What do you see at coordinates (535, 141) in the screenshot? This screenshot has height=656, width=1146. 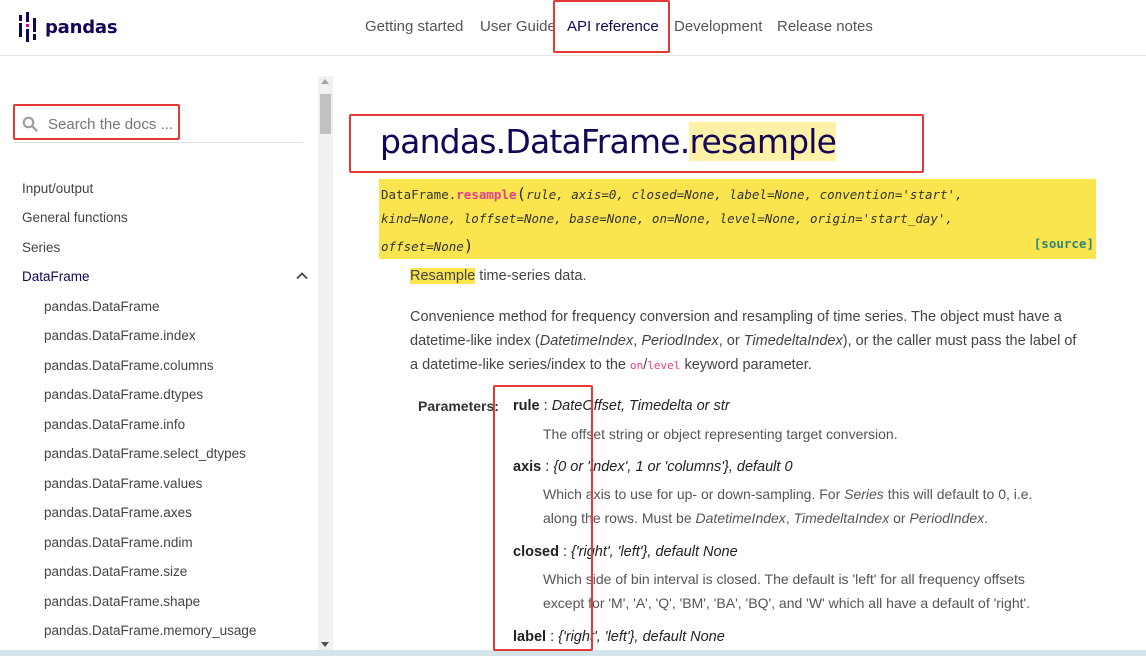 I see `title-prefix: pandas.DataFrame.` at bounding box center [535, 141].